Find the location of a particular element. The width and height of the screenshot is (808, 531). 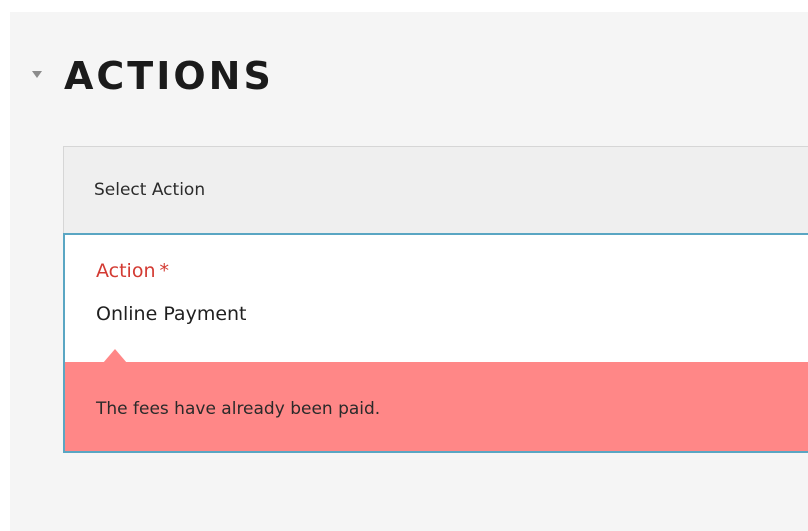

action-label-text: Action is located at coordinates (126, 271).